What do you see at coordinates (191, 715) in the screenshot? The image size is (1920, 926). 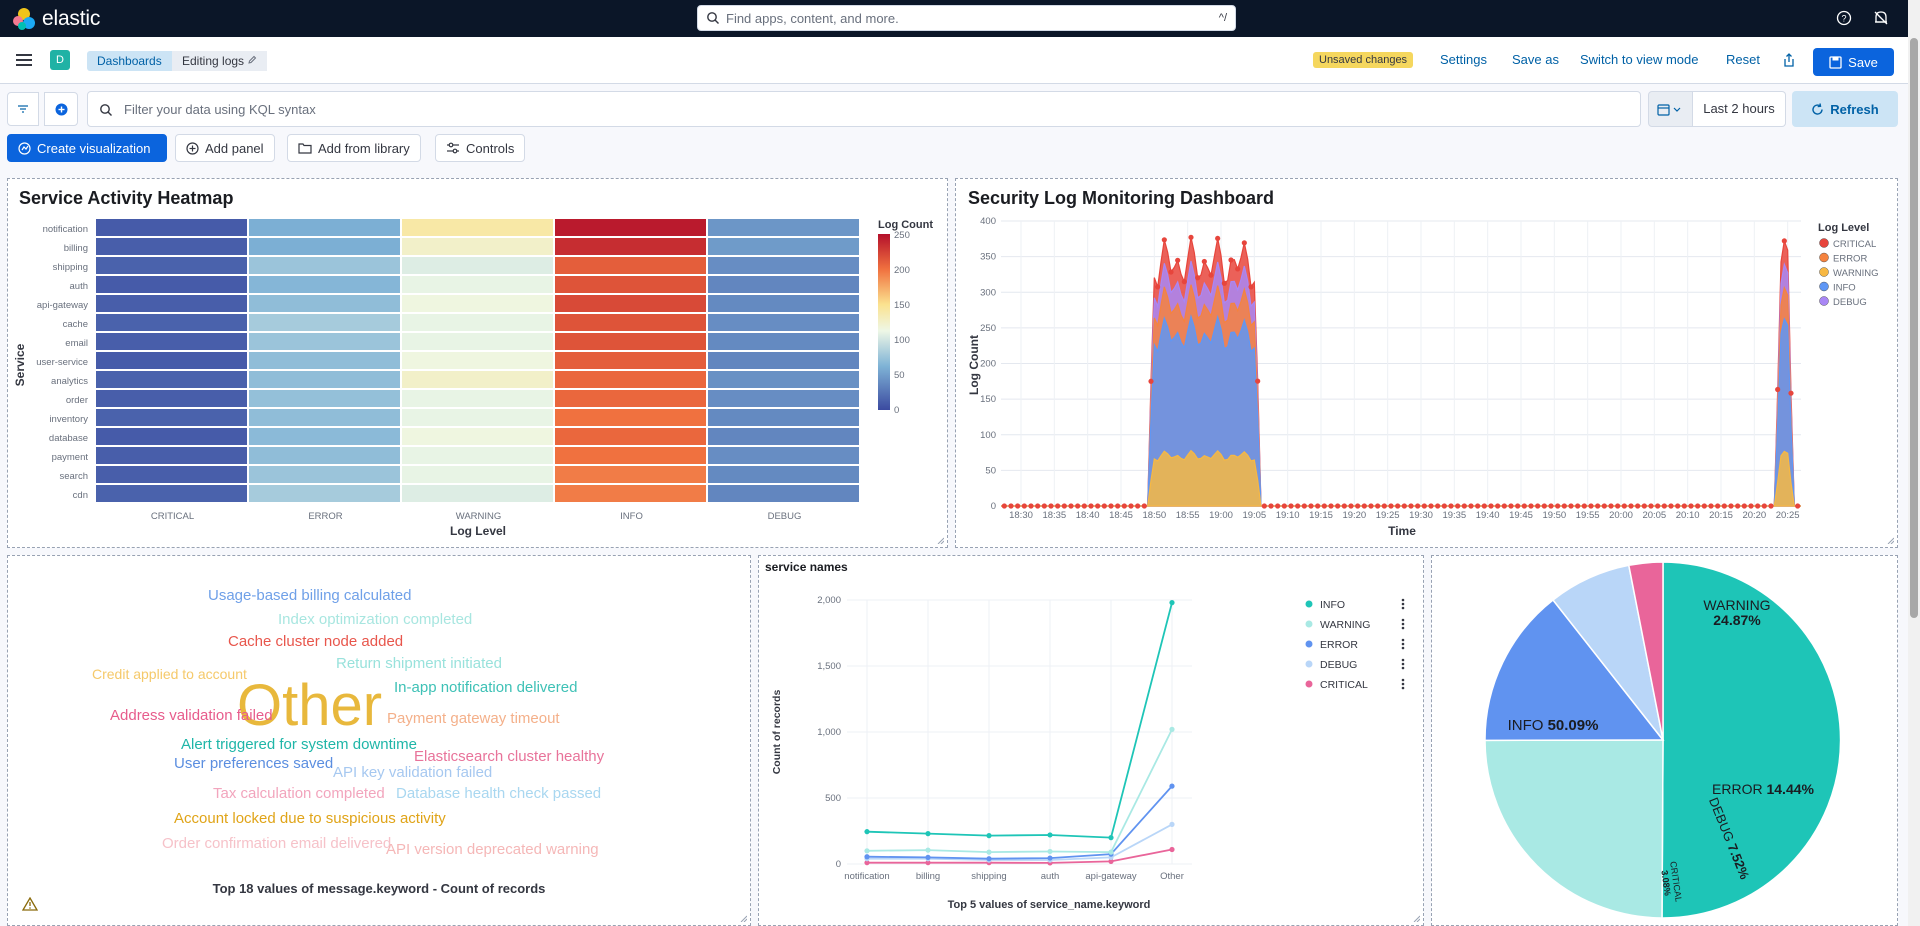 I see `wordcloud-word: Address validation failed` at bounding box center [191, 715].